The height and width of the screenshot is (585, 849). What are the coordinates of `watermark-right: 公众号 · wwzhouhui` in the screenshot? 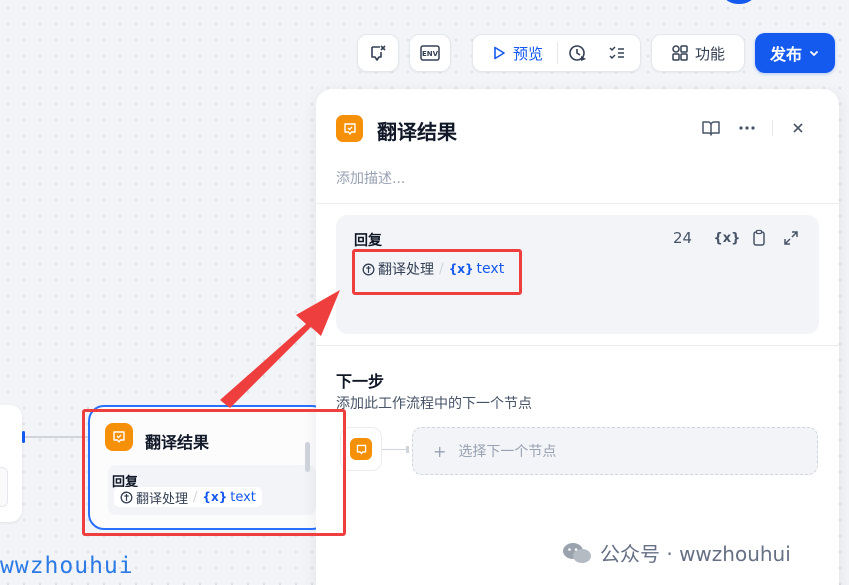 It's located at (676, 552).